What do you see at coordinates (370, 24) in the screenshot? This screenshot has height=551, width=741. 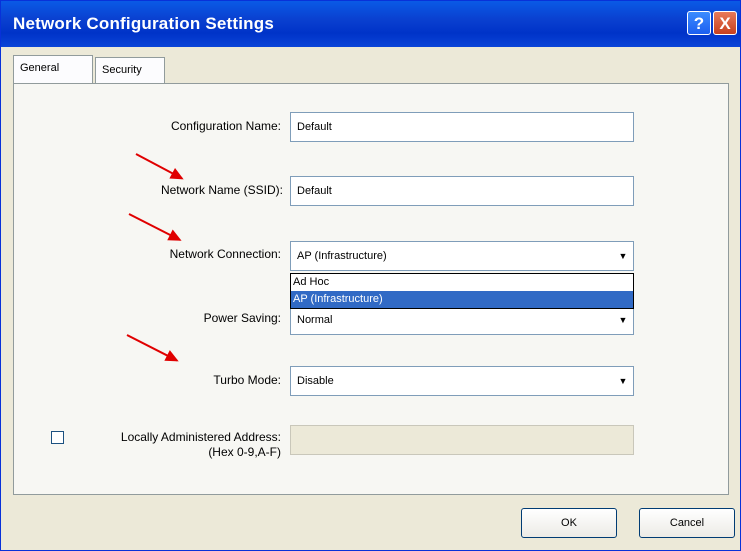 I see `title-bar: Network Configuration Settings ? X` at bounding box center [370, 24].